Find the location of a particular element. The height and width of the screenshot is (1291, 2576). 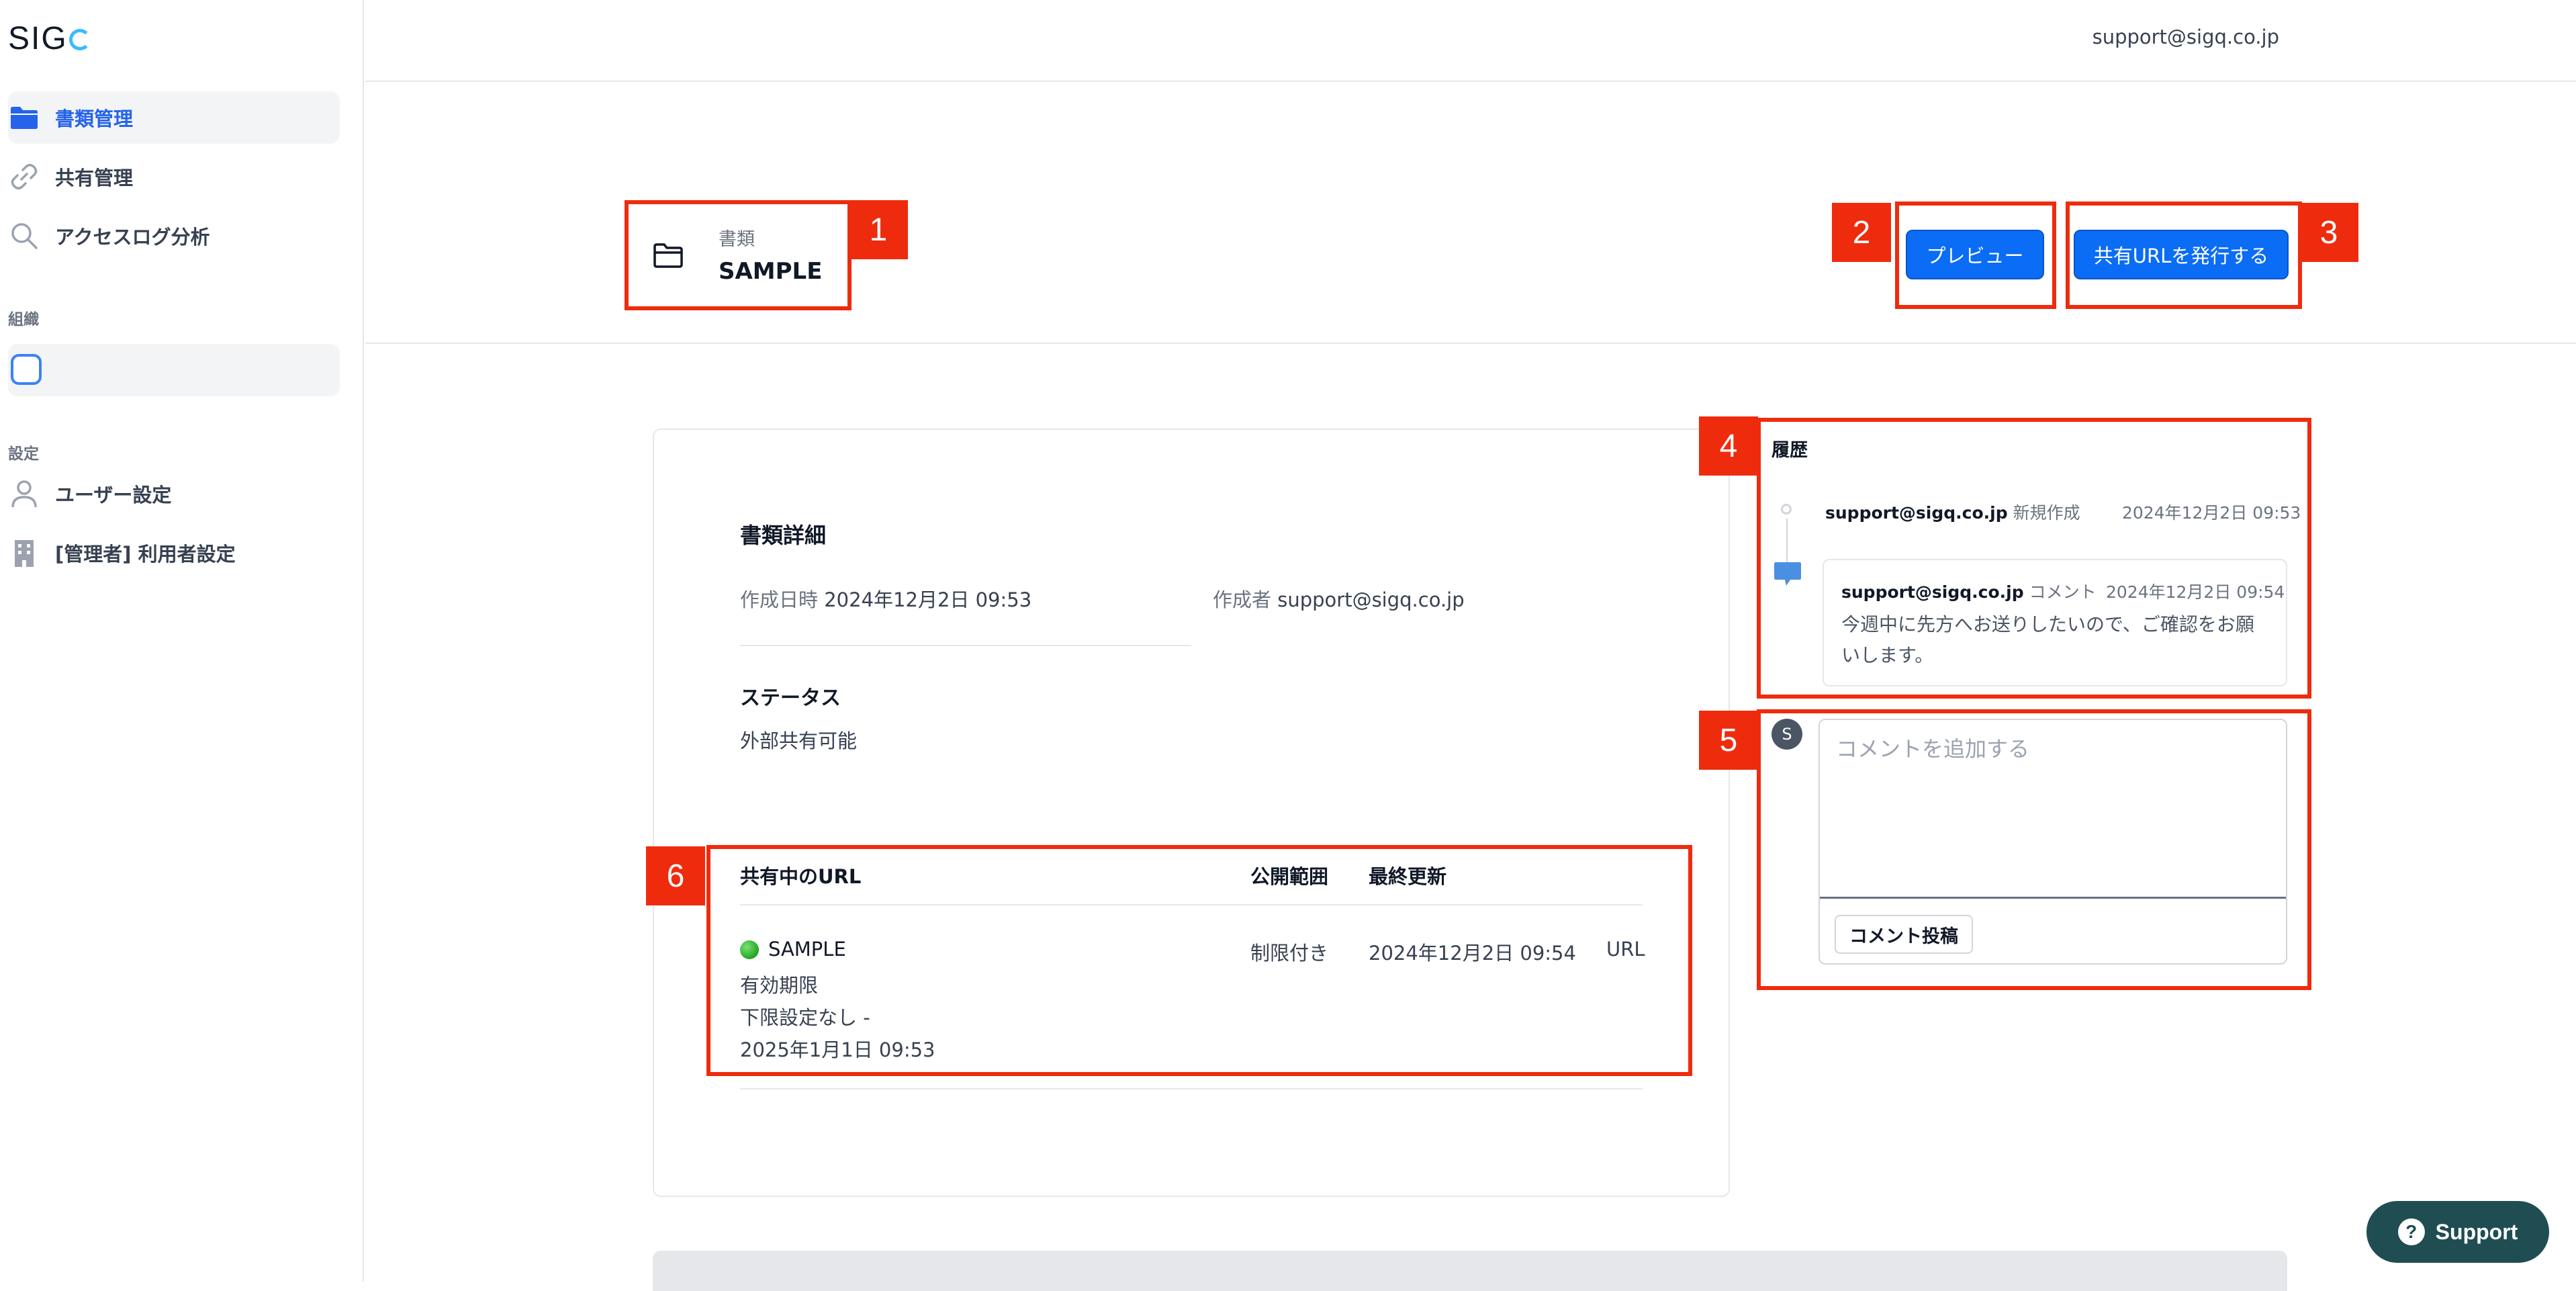

details-title: 書類詳細 is located at coordinates (783, 535).